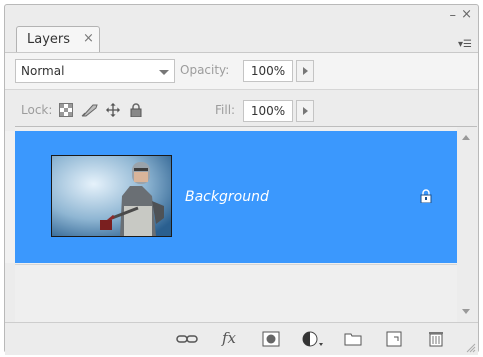  I want to click on panel-titlebar: – × Layers × ▾☰, so click(241, 29).